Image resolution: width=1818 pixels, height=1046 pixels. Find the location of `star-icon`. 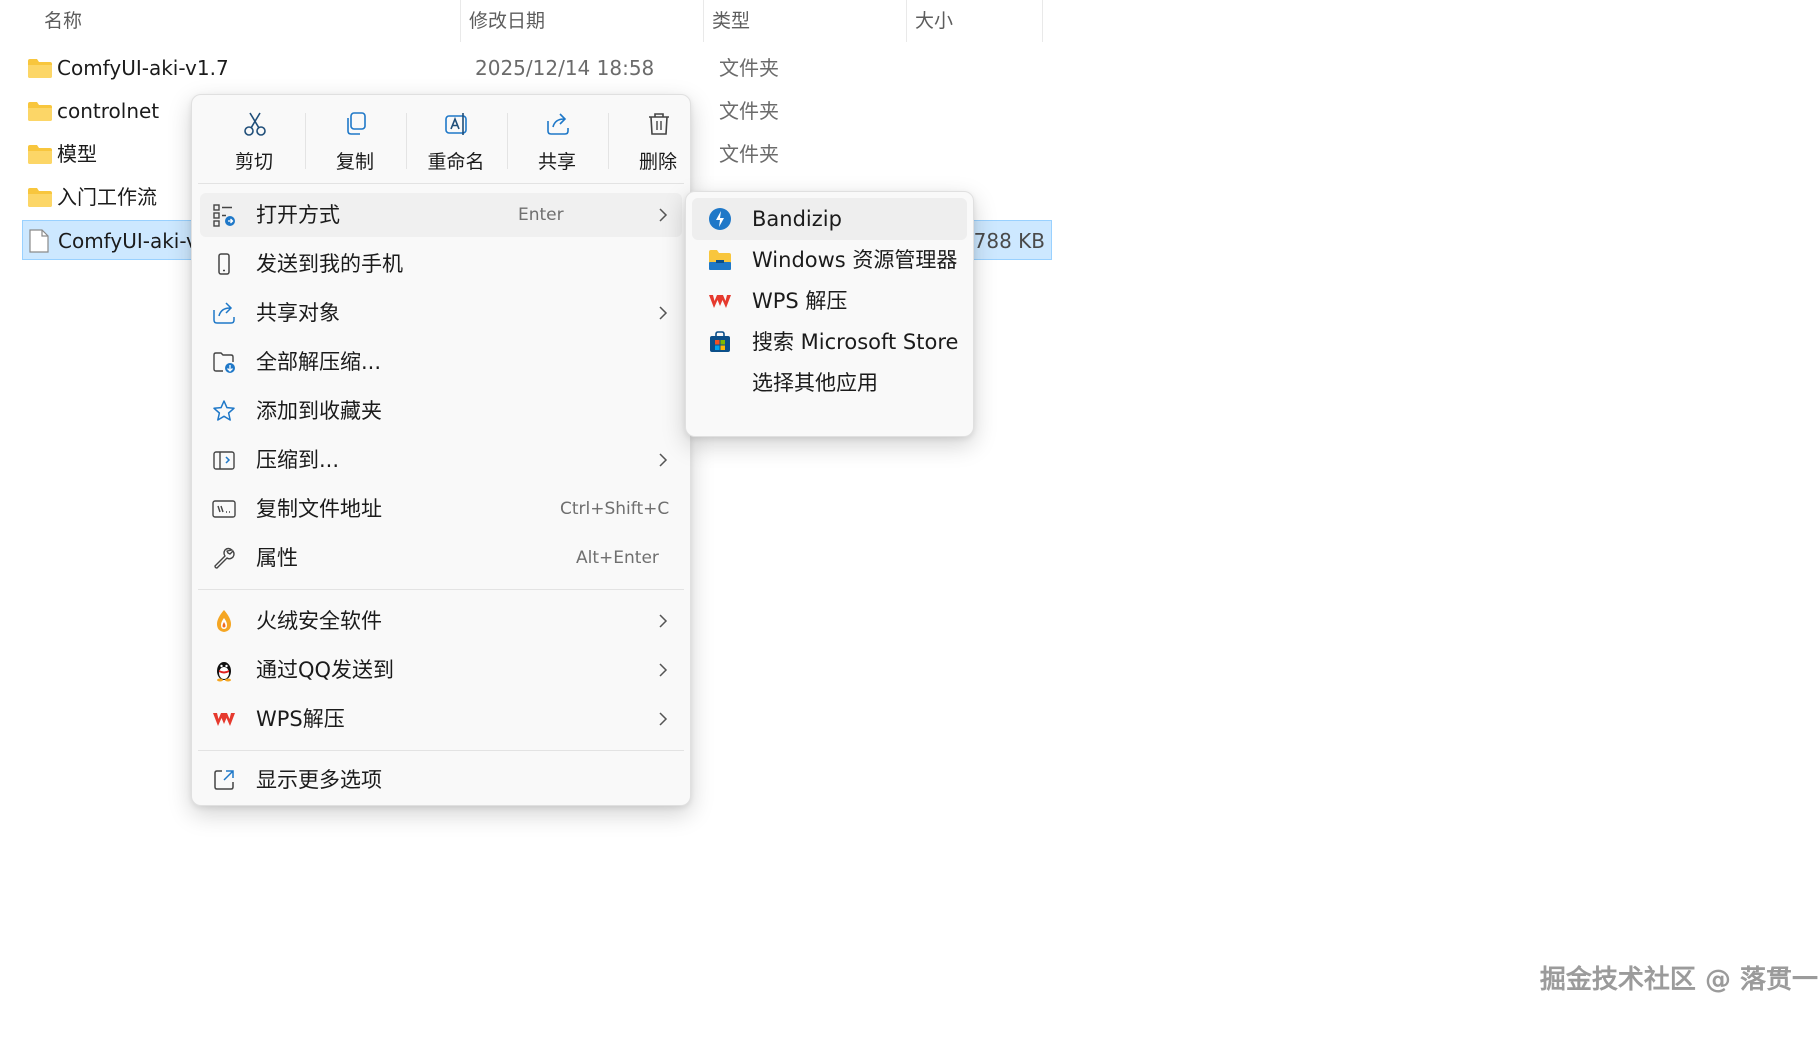

star-icon is located at coordinates (224, 410).